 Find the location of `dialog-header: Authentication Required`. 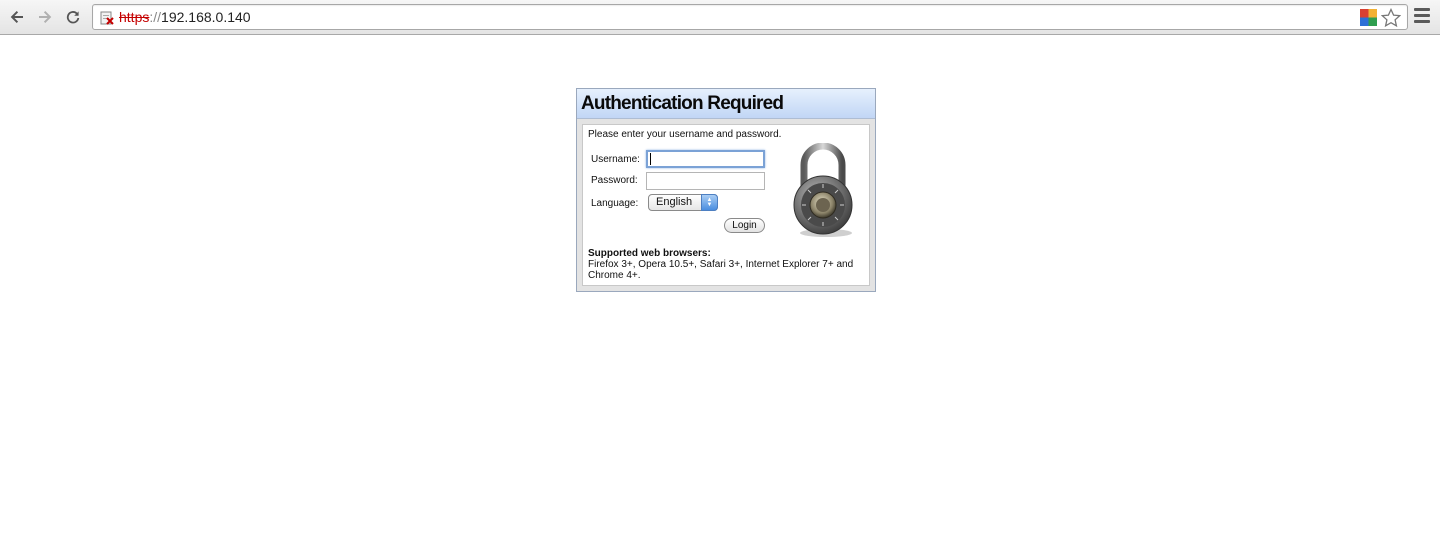

dialog-header: Authentication Required is located at coordinates (726, 104).